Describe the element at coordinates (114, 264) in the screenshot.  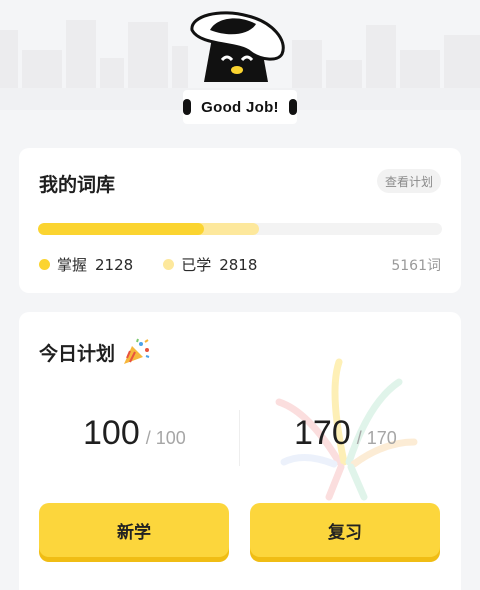
I see `mastered-count: 2128` at that location.